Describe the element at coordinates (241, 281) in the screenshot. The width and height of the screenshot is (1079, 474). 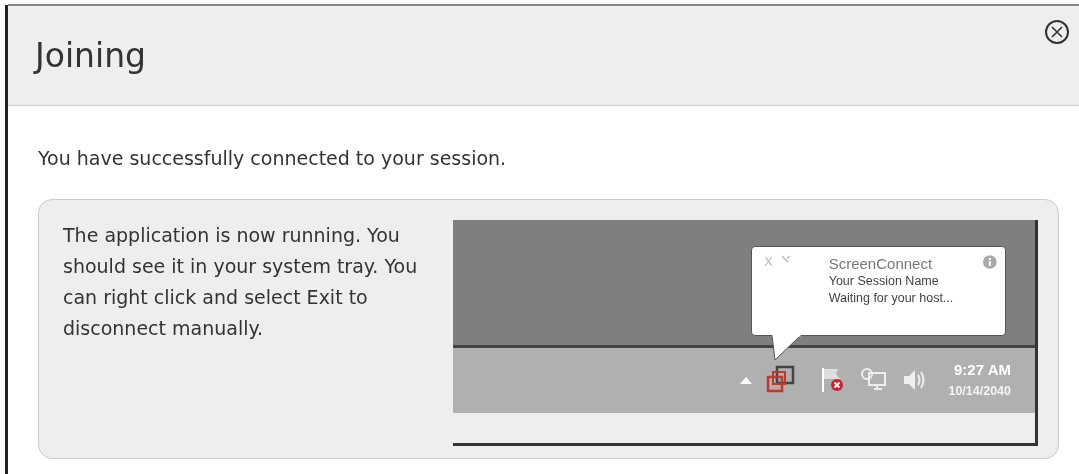
I see `instructions-text: The application is now running. You should see it in your system tray. You can right click and select Exit to disconnect manually.` at that location.